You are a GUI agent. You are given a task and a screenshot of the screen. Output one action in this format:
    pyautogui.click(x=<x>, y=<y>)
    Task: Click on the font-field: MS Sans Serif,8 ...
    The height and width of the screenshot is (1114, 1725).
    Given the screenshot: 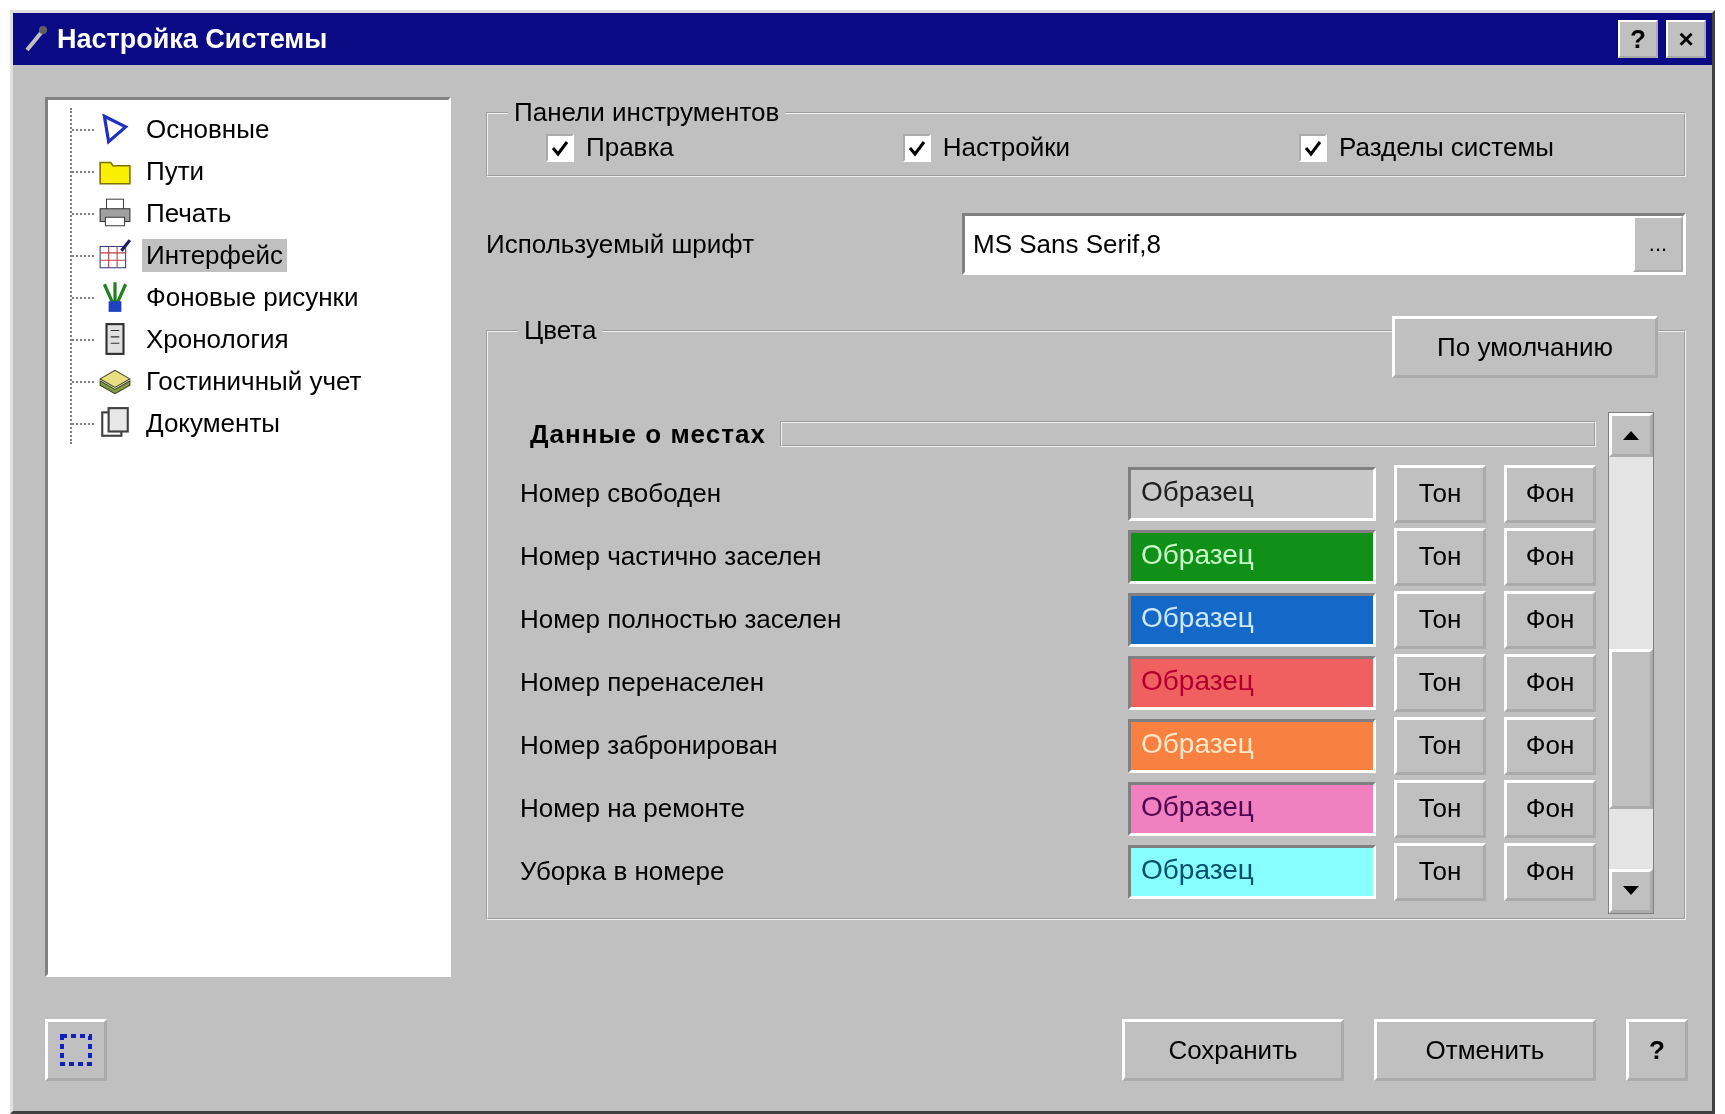 What is the action you would take?
    pyautogui.click(x=1324, y=244)
    